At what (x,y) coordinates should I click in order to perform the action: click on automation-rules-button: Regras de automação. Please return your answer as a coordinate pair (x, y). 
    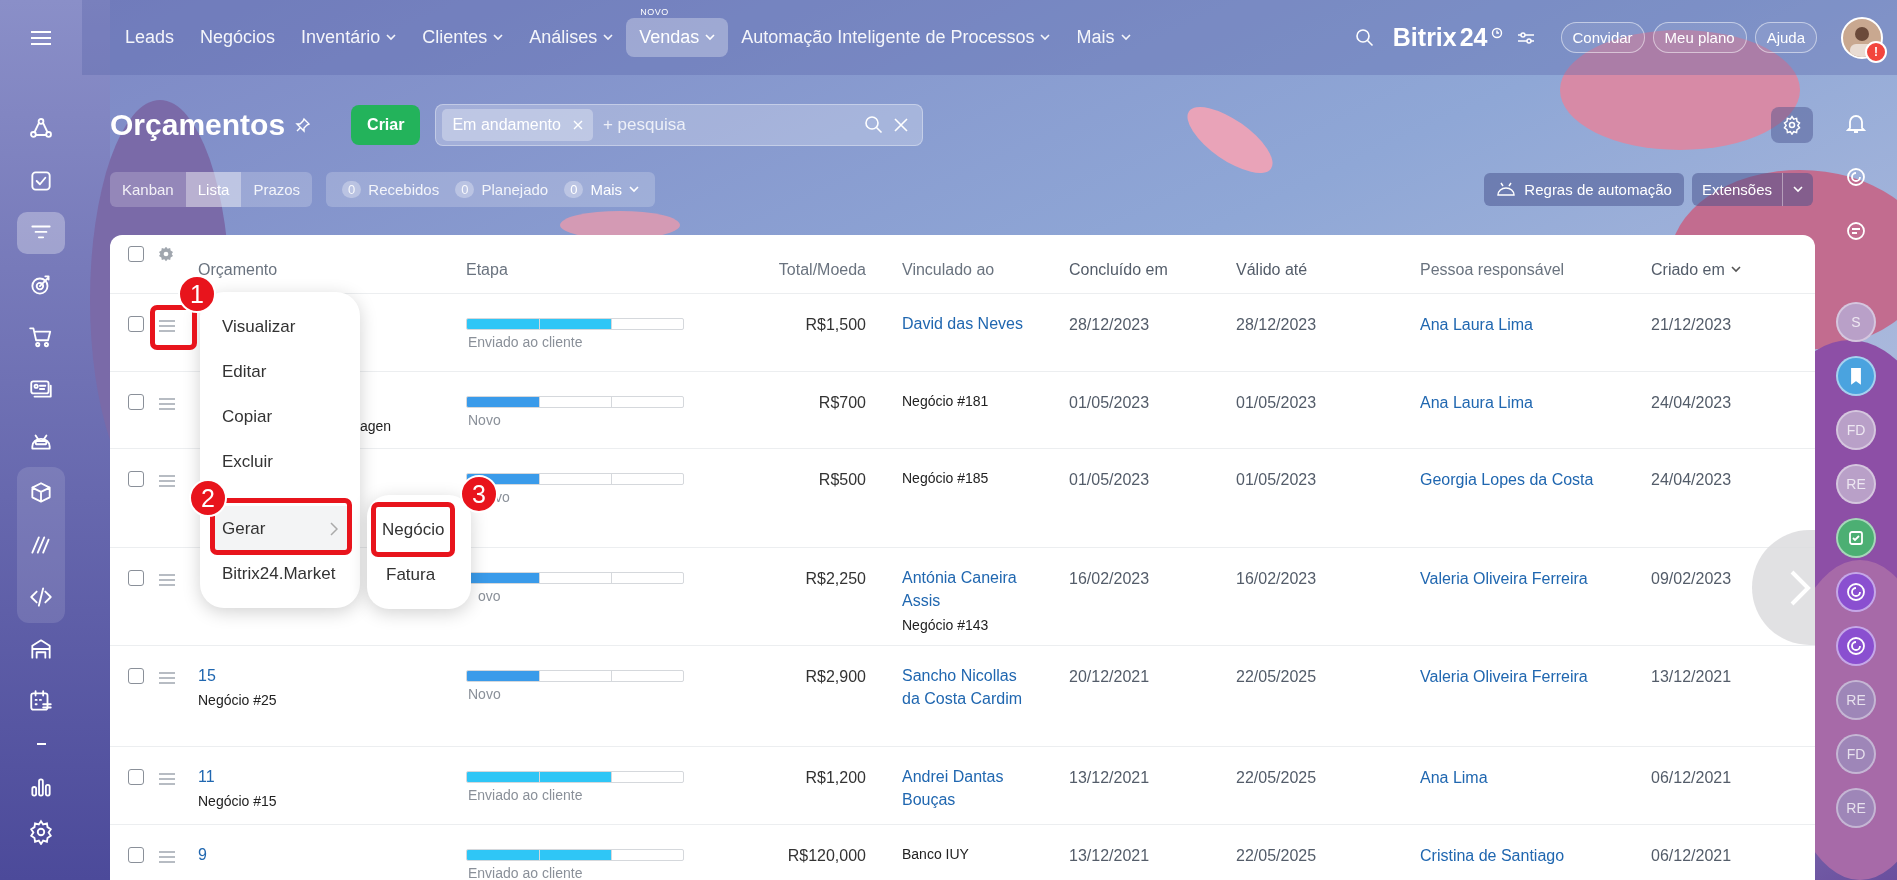
    Looking at the image, I should click on (1584, 189).